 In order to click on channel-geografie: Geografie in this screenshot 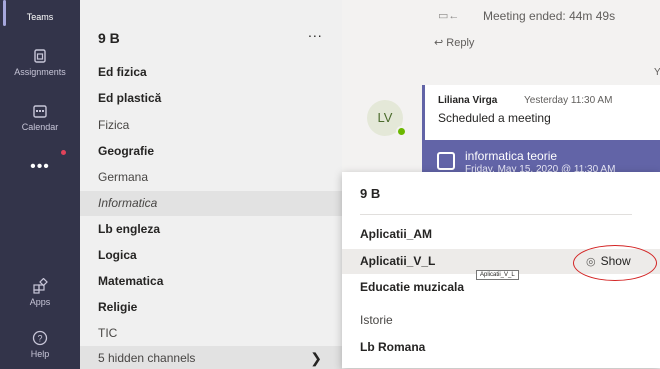, I will do `click(211, 151)`.